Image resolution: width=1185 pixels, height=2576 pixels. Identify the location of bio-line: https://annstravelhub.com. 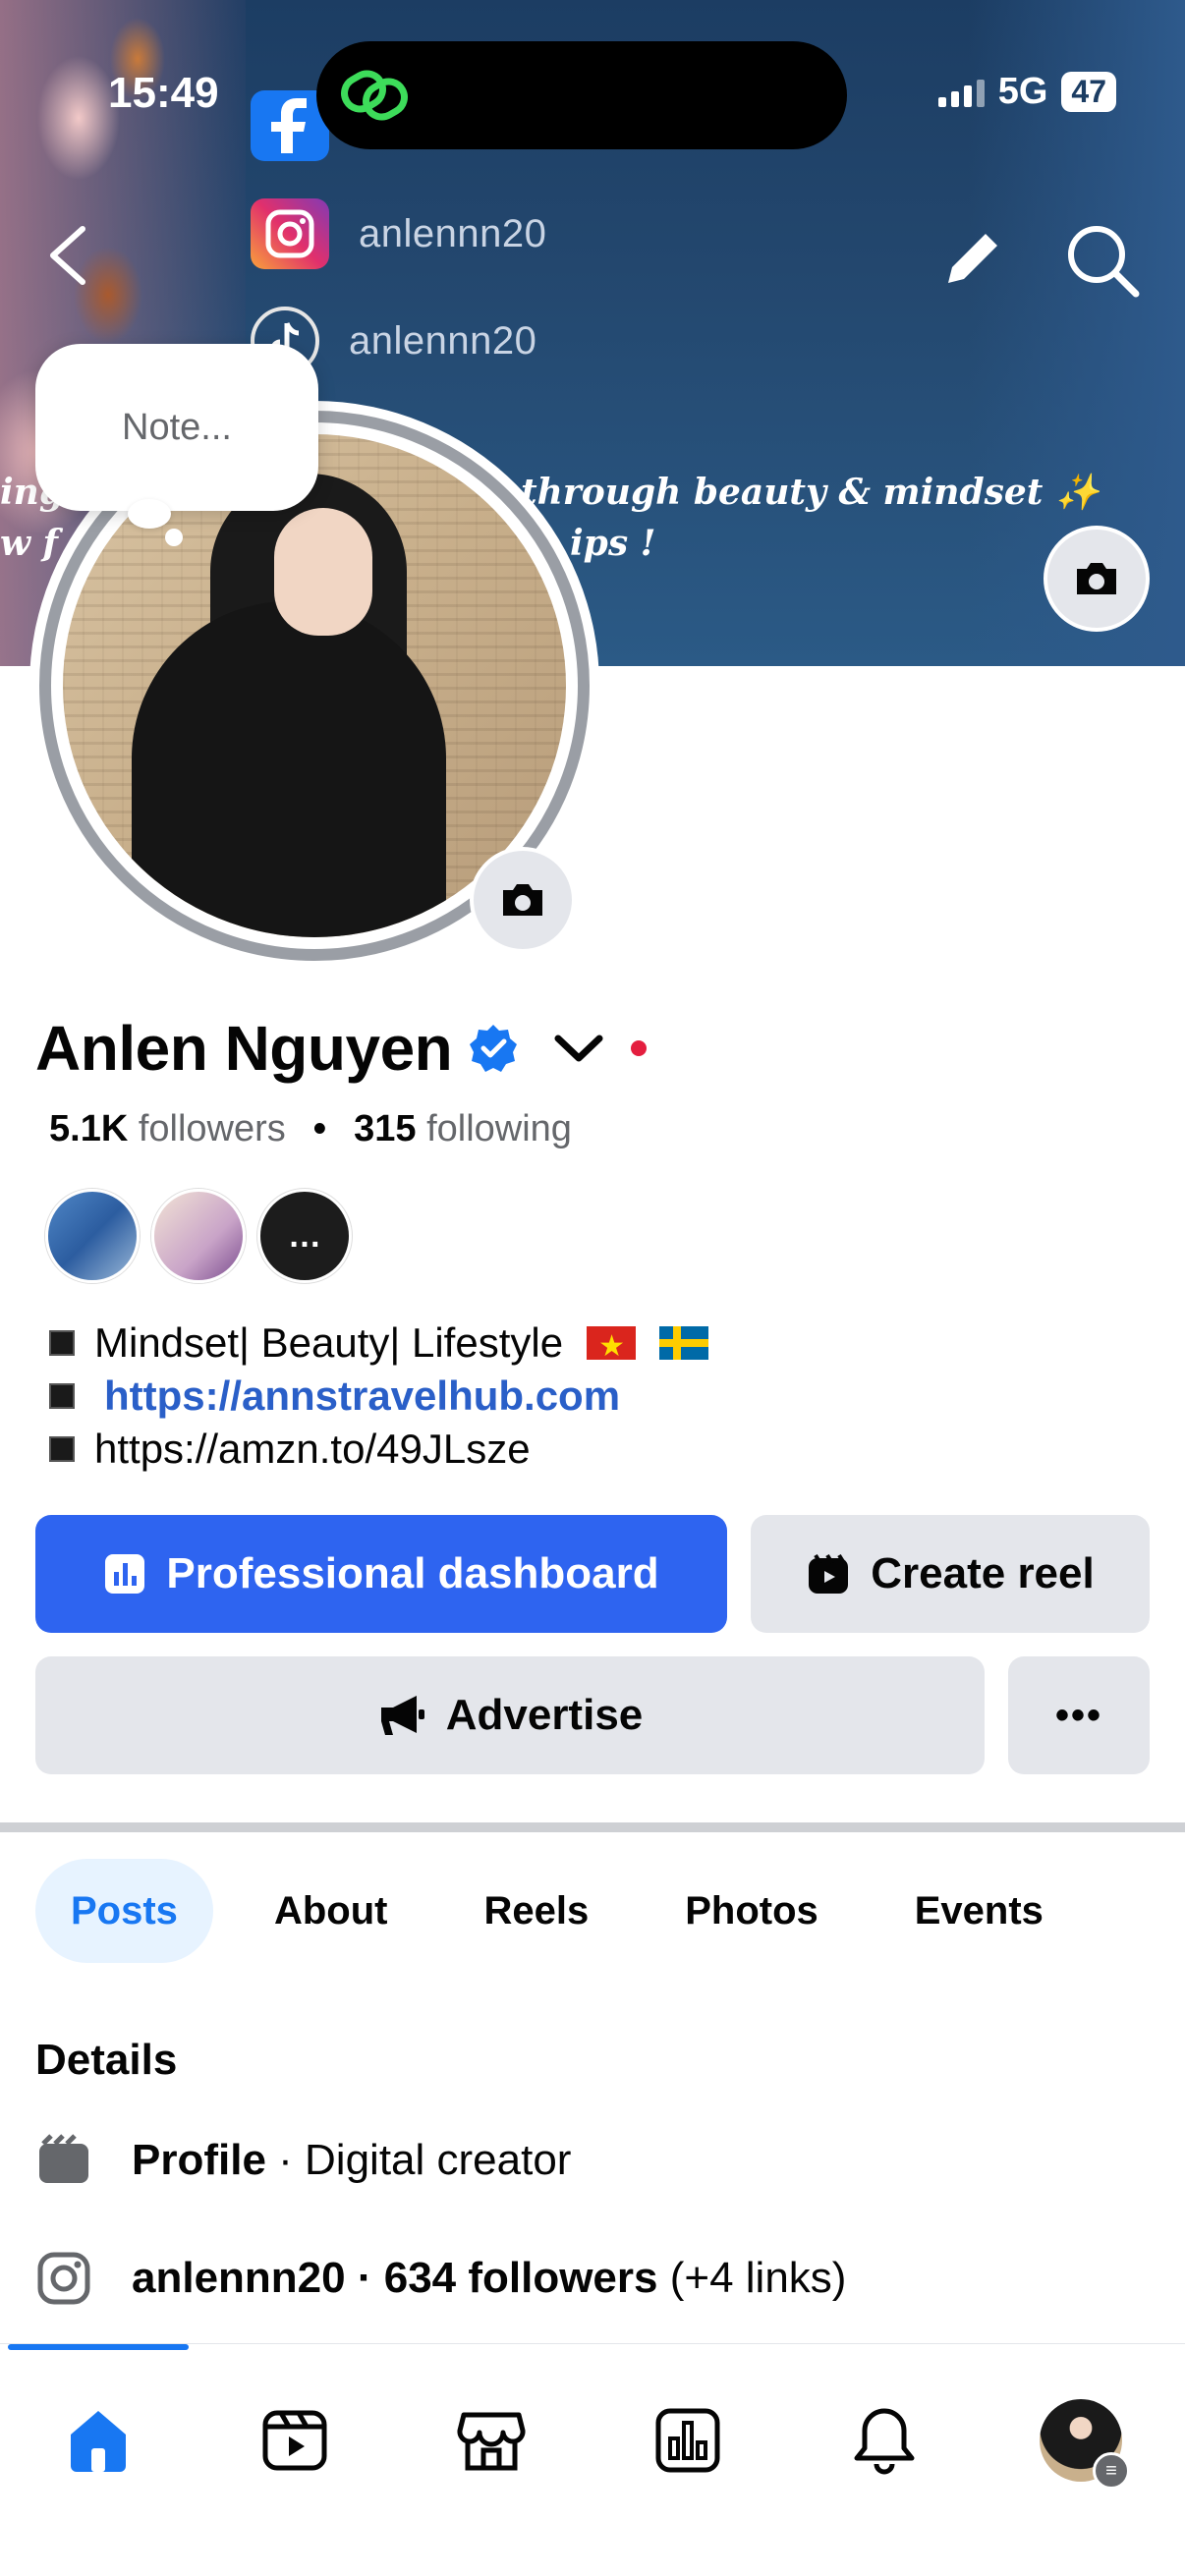
(379, 1396).